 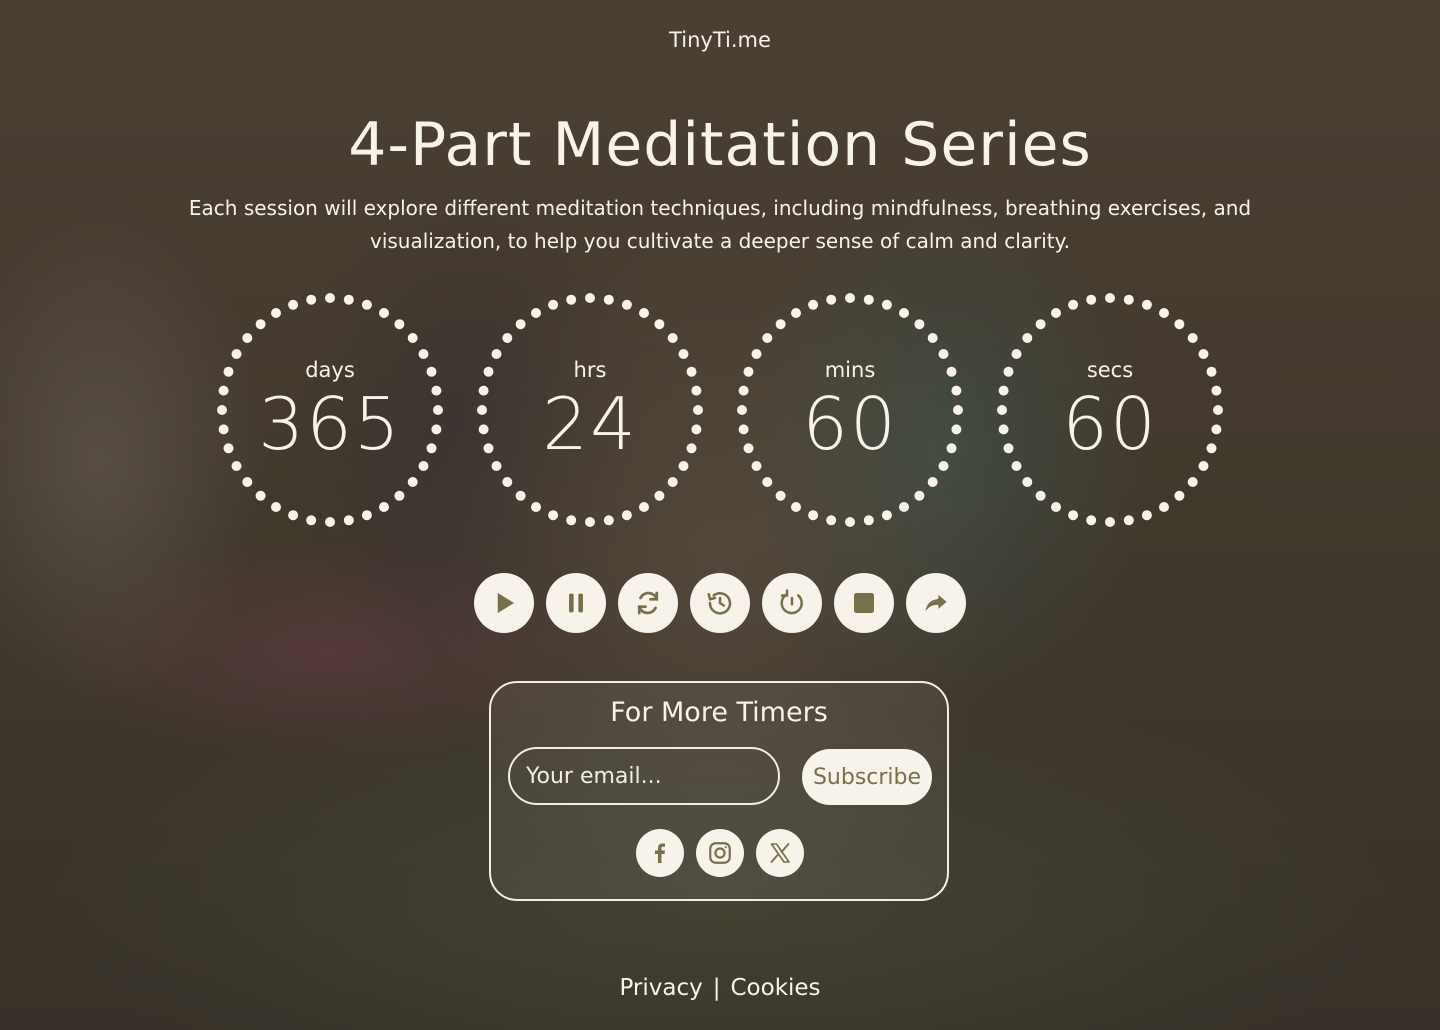 What do you see at coordinates (720, 40) in the screenshot?
I see `brand-logo: TinyTi.me` at bounding box center [720, 40].